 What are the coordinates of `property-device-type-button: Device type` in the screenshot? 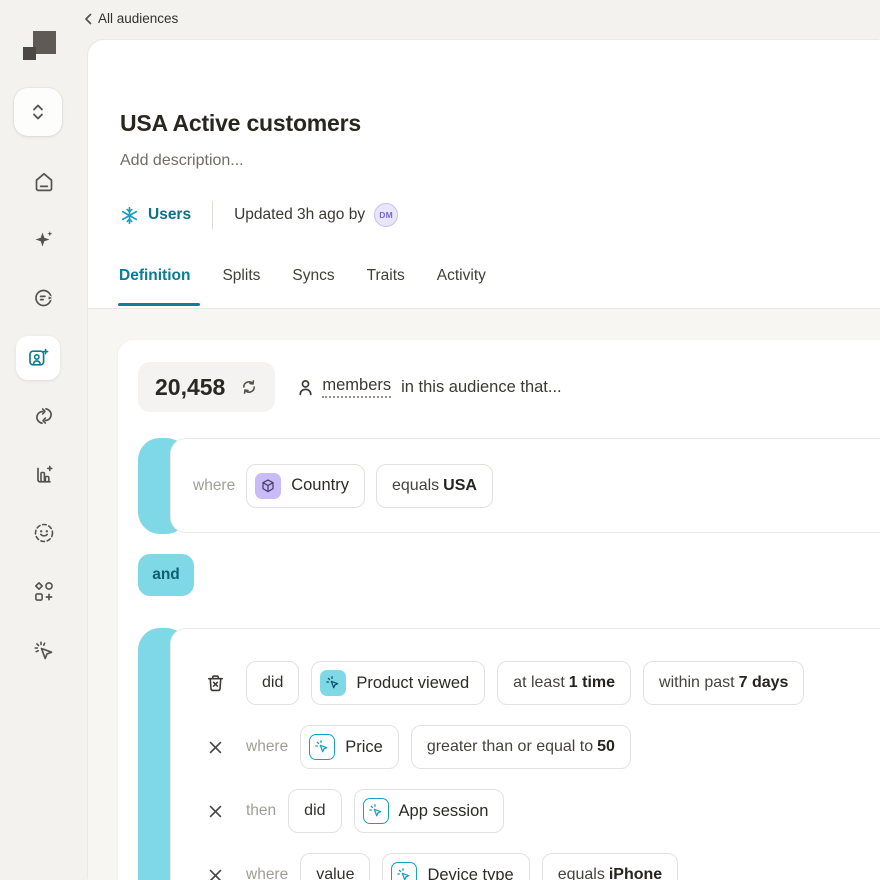 It's located at (456, 866).